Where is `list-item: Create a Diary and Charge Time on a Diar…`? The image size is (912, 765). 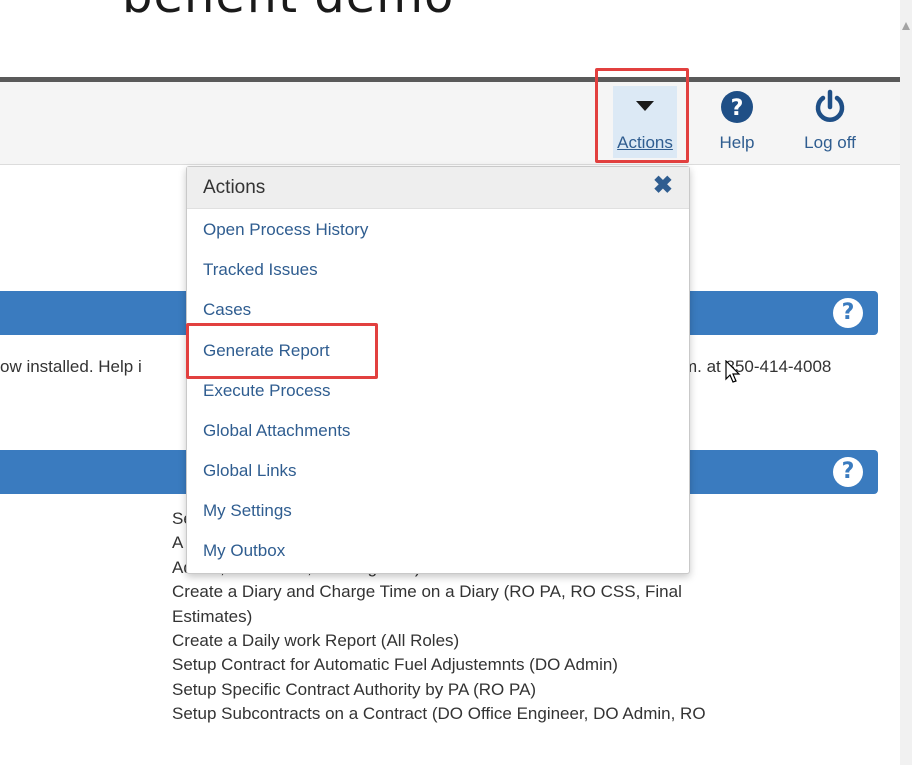
list-item: Create a Diary and Charge Time on a Diar… is located at coordinates (532, 592).